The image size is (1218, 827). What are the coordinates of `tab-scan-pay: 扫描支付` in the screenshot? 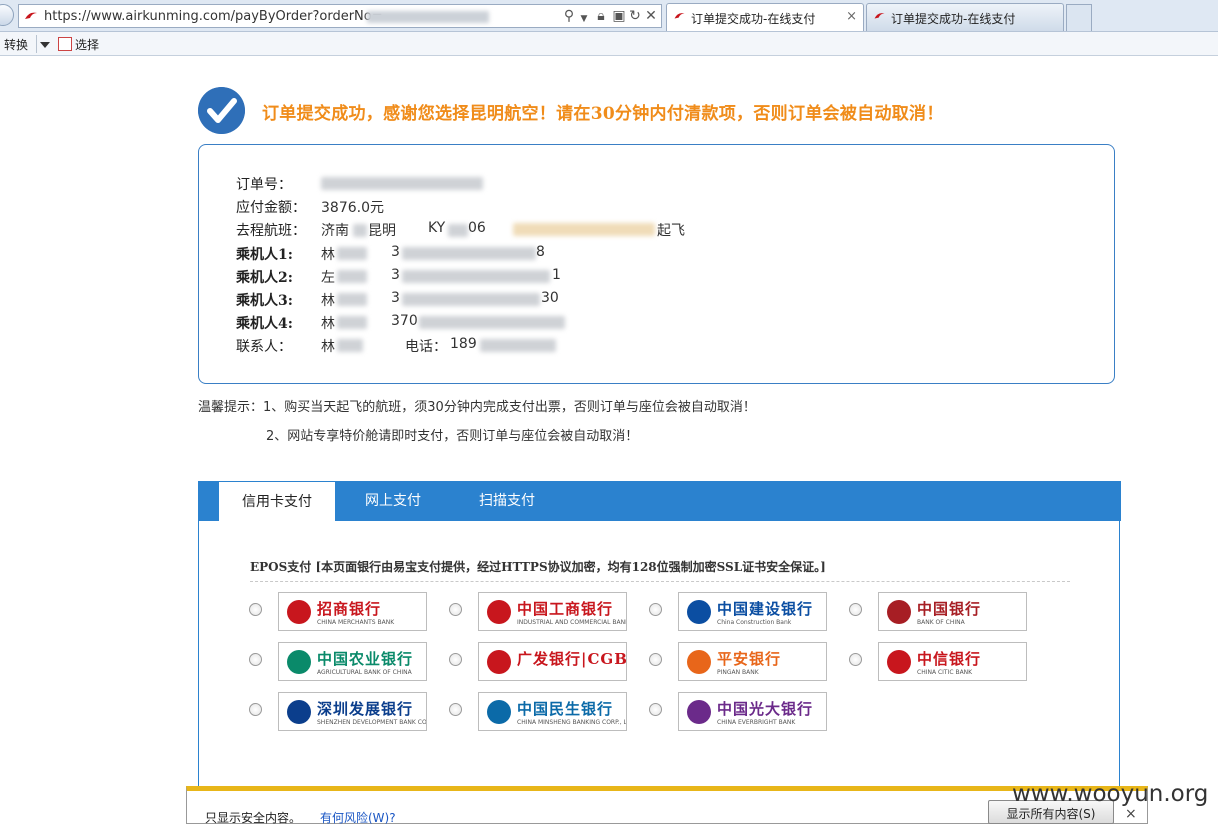 It's located at (507, 501).